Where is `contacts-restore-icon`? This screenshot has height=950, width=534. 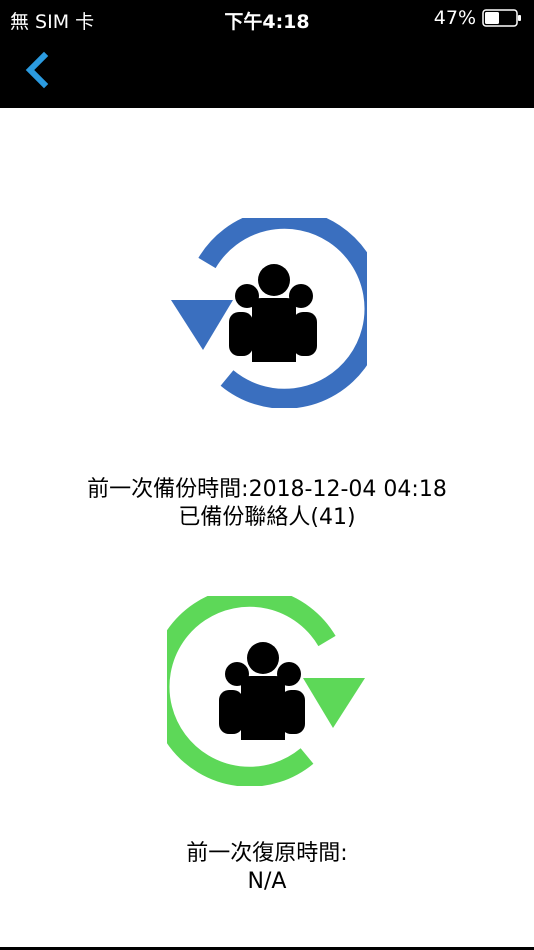 contacts-restore-icon is located at coordinates (267, 691).